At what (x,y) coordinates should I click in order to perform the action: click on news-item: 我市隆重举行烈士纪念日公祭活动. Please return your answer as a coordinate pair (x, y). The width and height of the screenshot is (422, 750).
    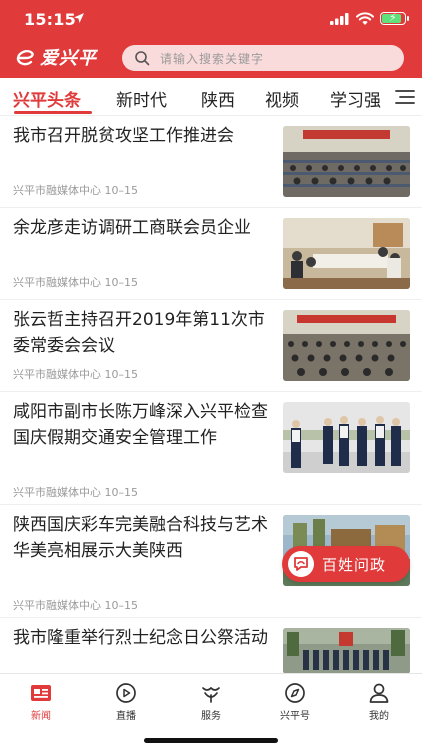
    Looking at the image, I should click on (211, 648).